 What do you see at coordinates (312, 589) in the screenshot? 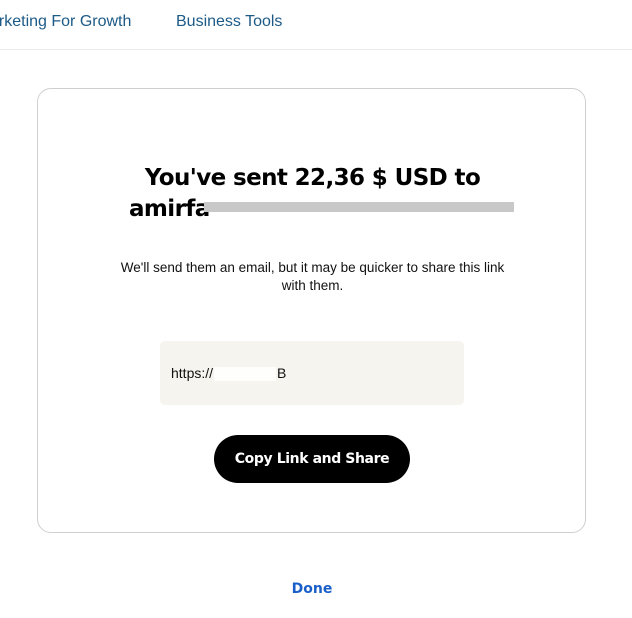
I see `done-link: Done` at bounding box center [312, 589].